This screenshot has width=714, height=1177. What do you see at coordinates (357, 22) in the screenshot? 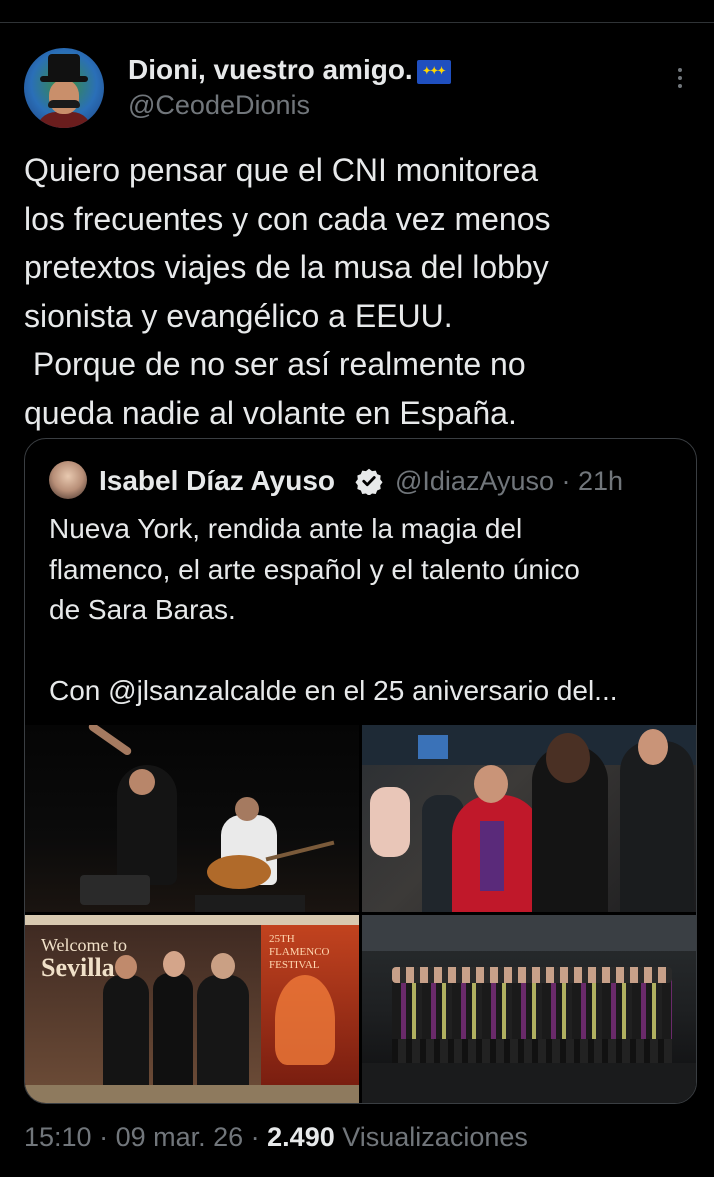
I see `divider` at bounding box center [357, 22].